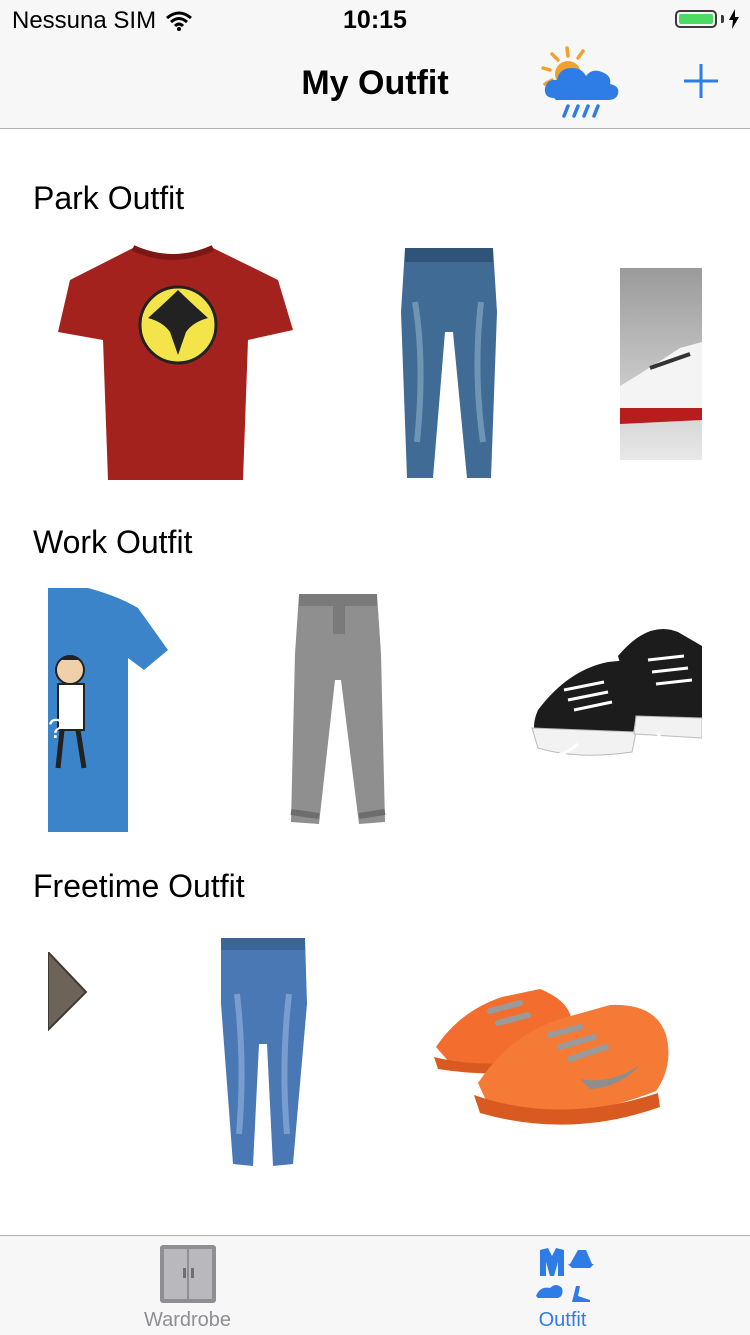  What do you see at coordinates (562, 1320) in the screenshot?
I see `tab-label-outfit: Outfit` at bounding box center [562, 1320].